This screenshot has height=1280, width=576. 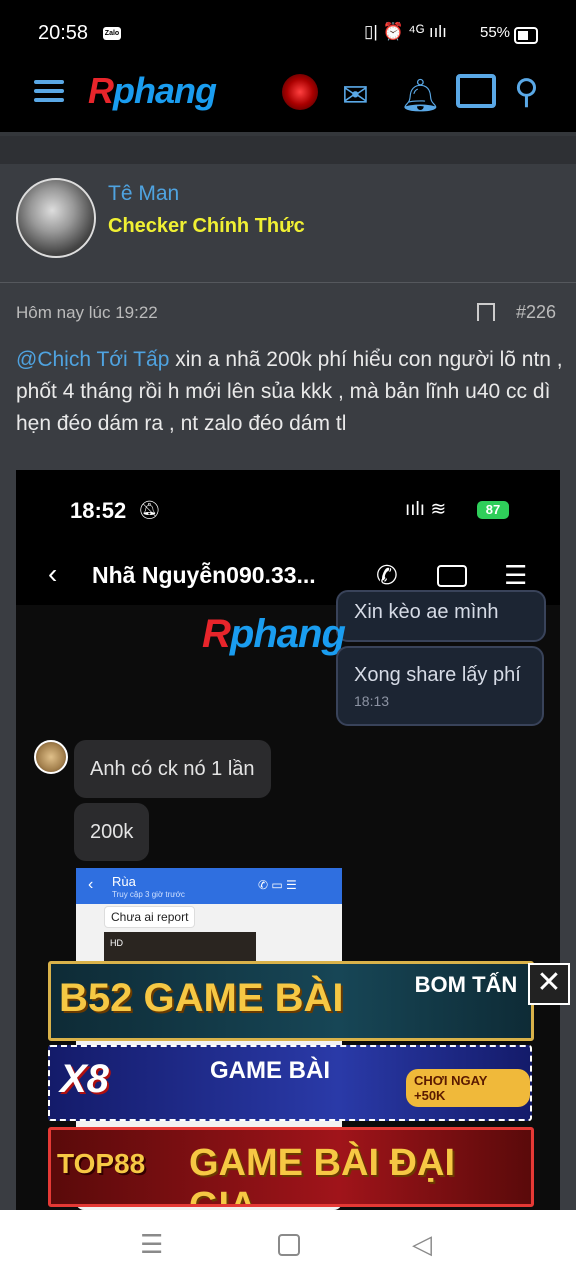 I want to click on home-icon, so click(x=289, y=1245).